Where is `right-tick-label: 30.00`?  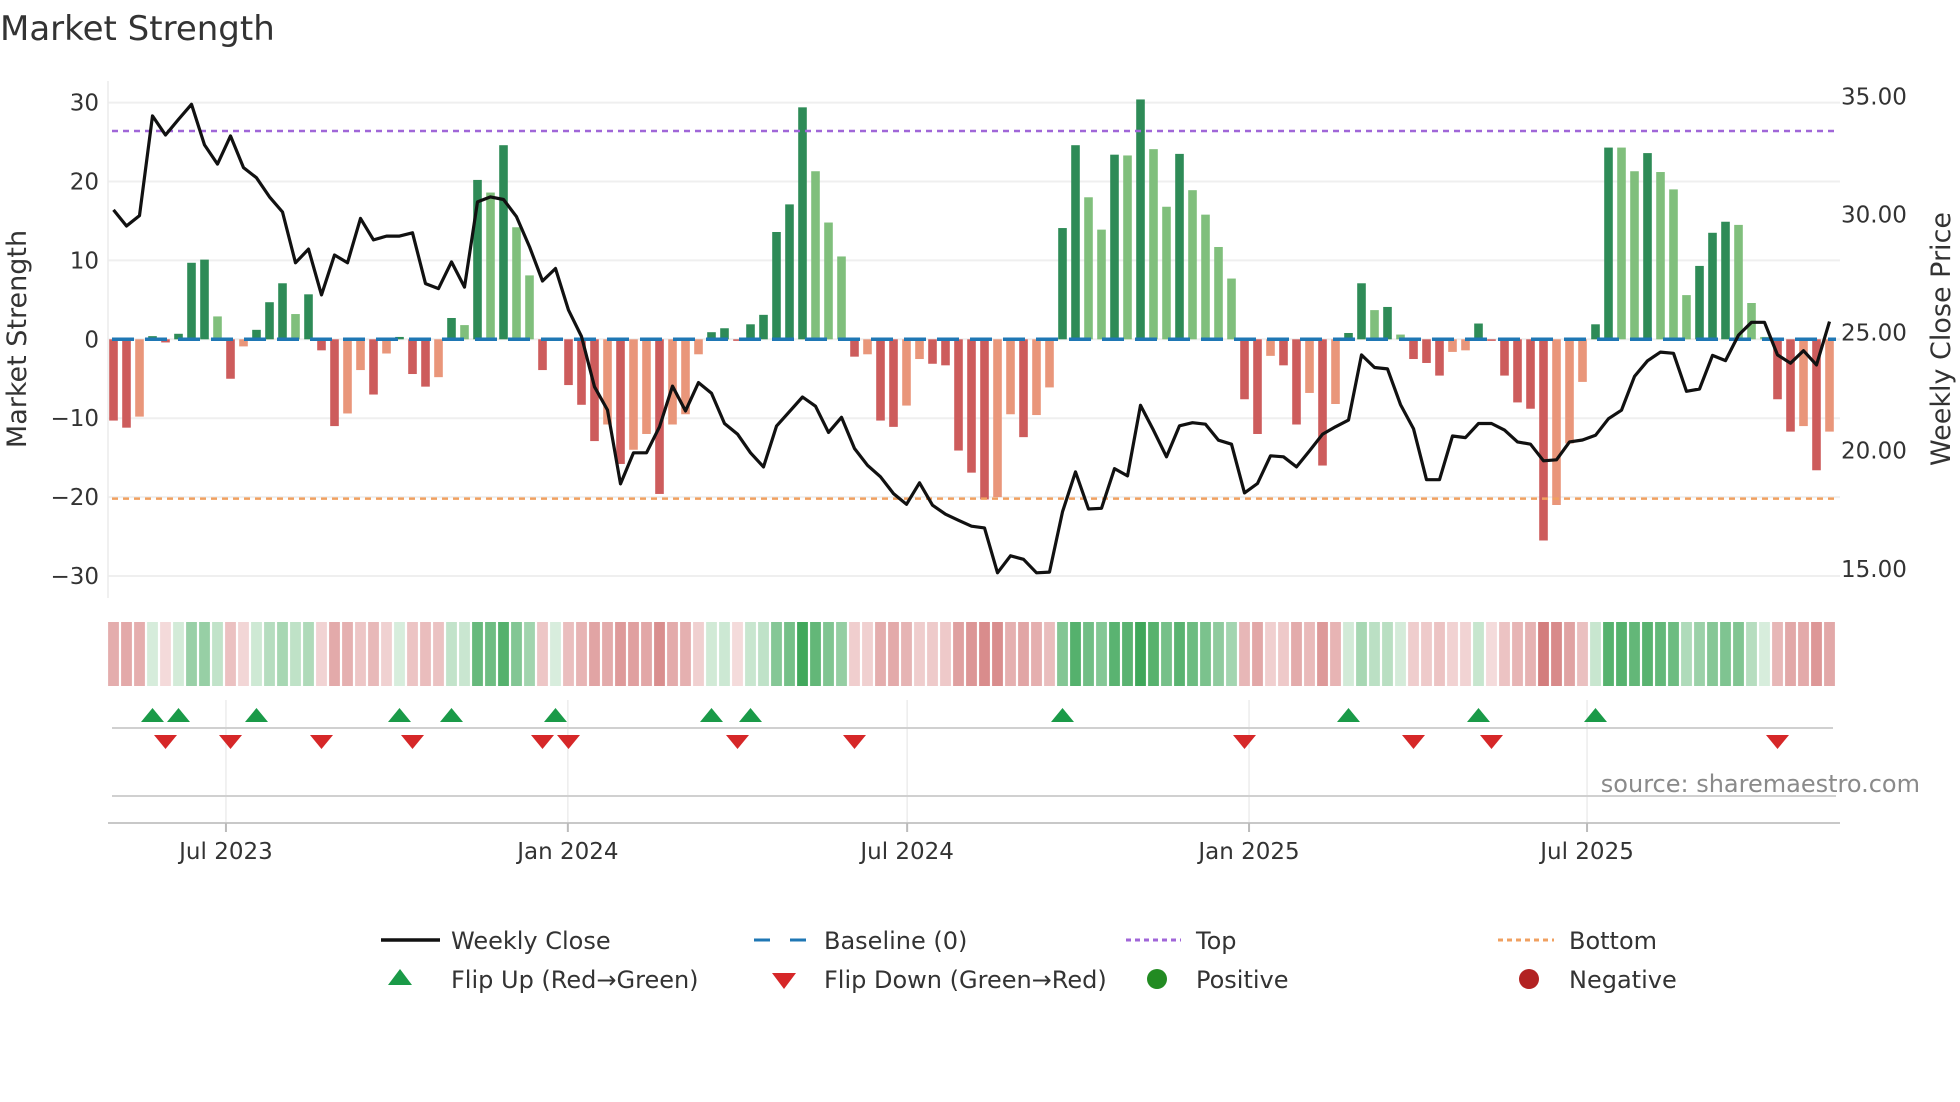
right-tick-label: 30.00 is located at coordinates (1874, 215).